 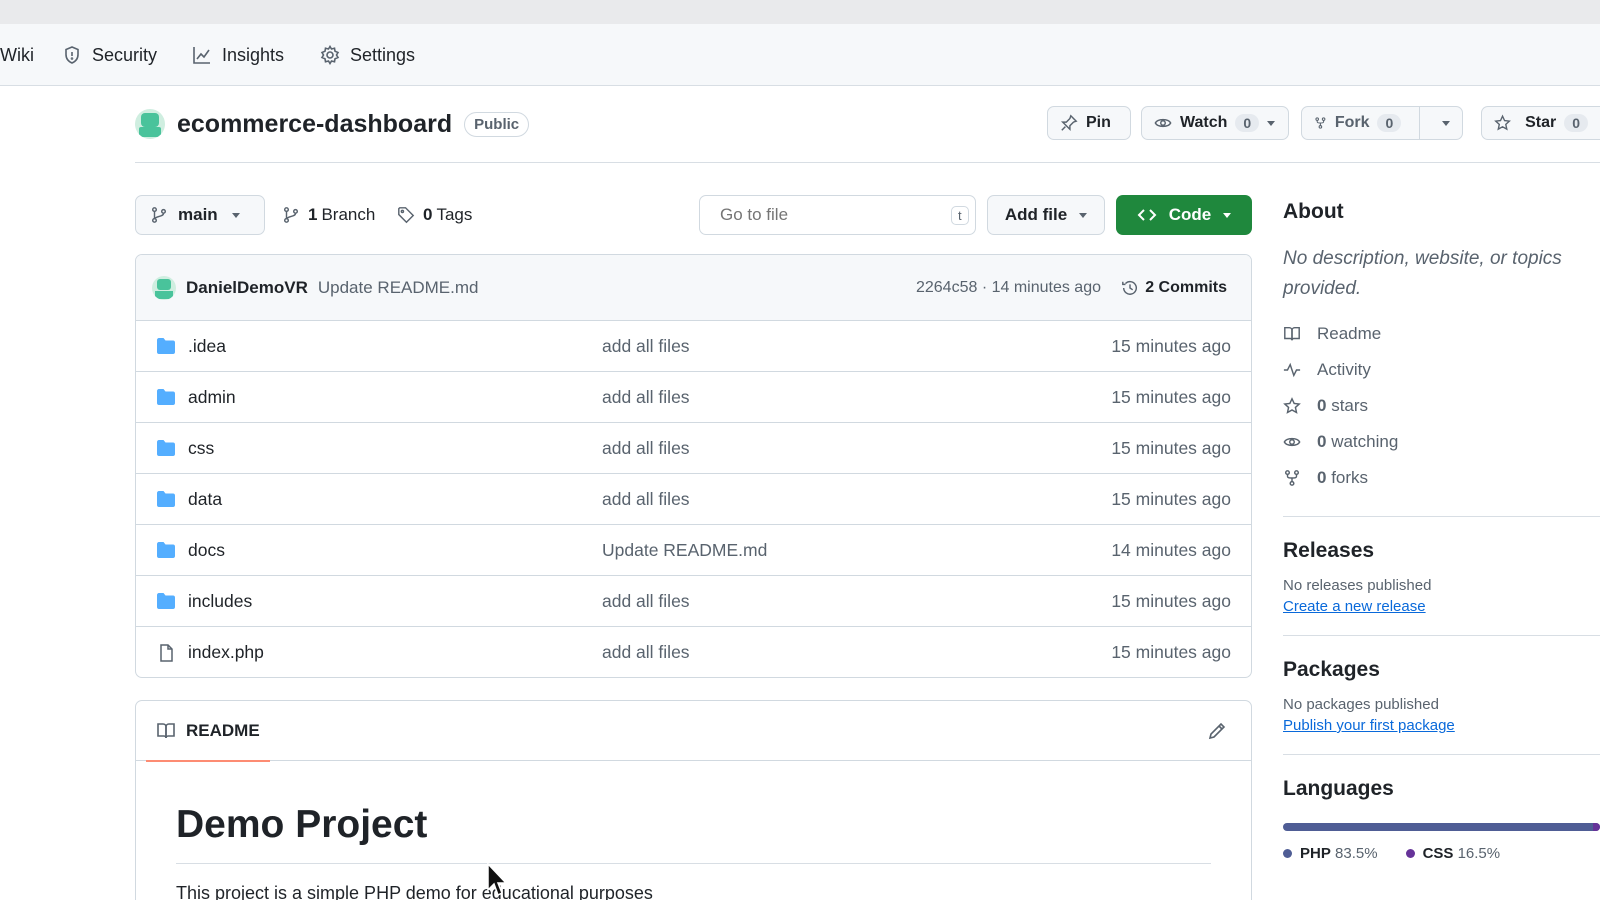 I want to click on fork-icon, so click(x=1292, y=478).